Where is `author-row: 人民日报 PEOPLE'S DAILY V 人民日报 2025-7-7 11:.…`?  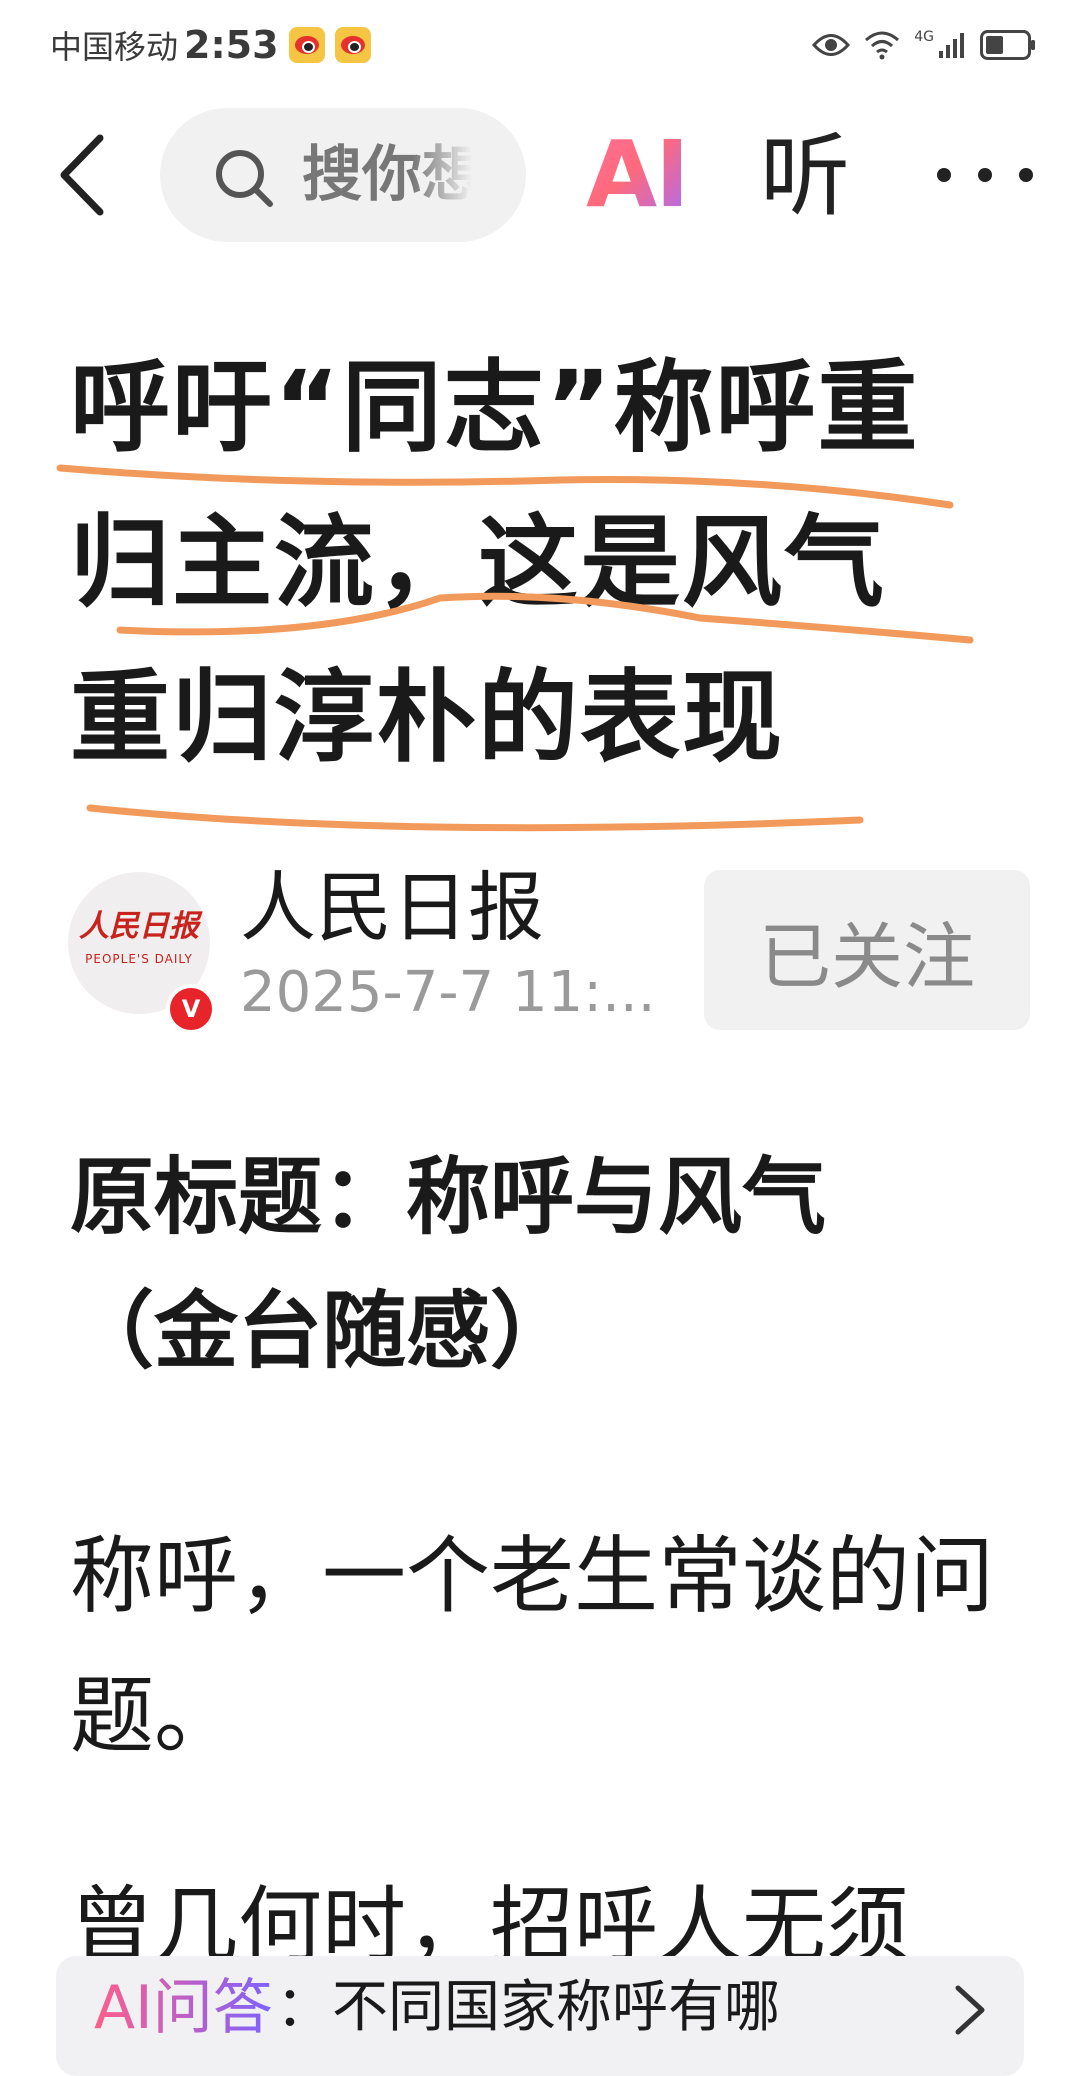
author-row: 人民日报 PEOPLE'S DAILY V 人民日报 2025-7-7 11:.… is located at coordinates (540, 947).